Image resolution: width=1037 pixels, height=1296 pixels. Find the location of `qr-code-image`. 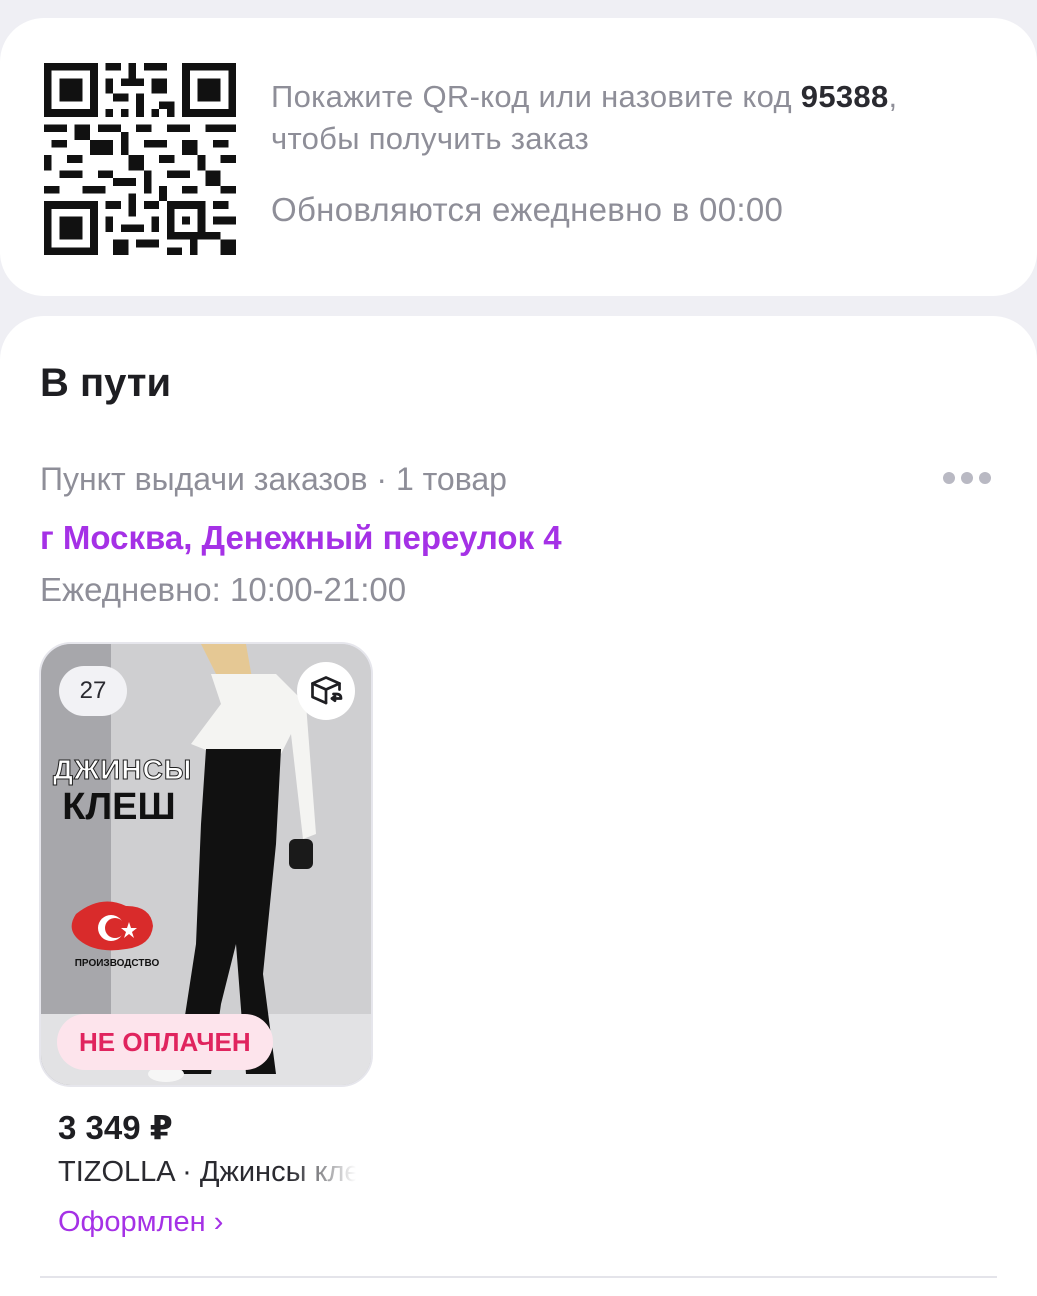

qr-code-image is located at coordinates (140, 159).